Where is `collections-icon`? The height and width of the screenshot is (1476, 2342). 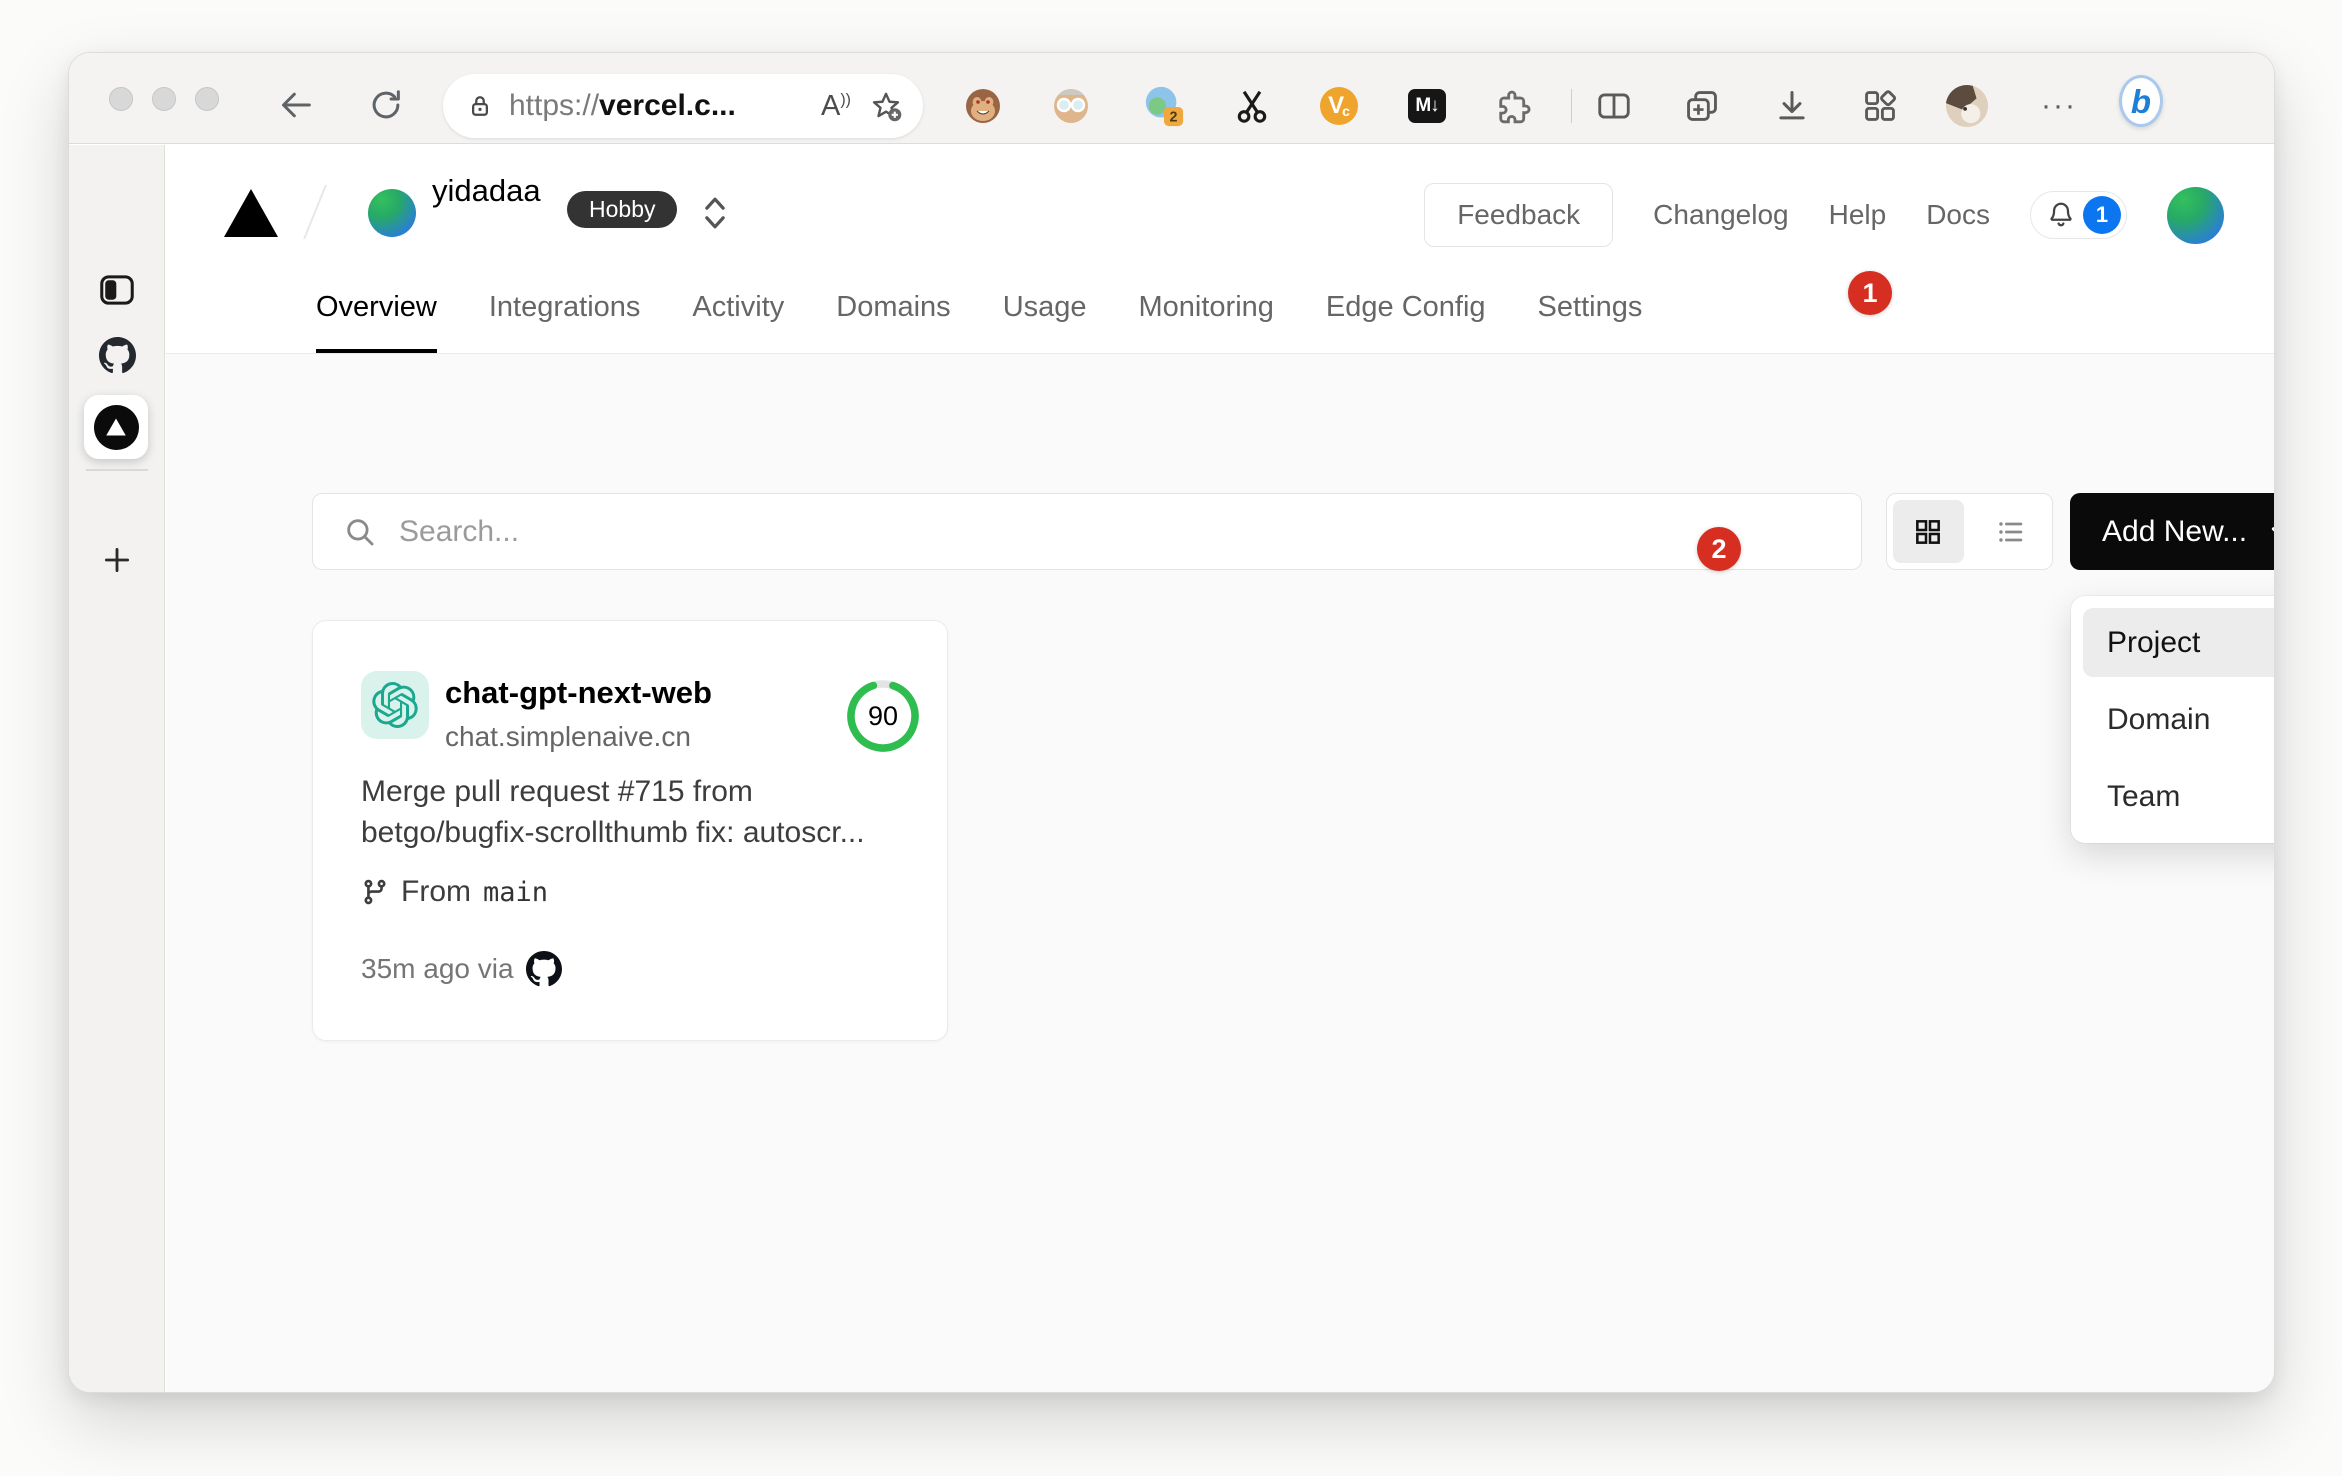 collections-icon is located at coordinates (1702, 106).